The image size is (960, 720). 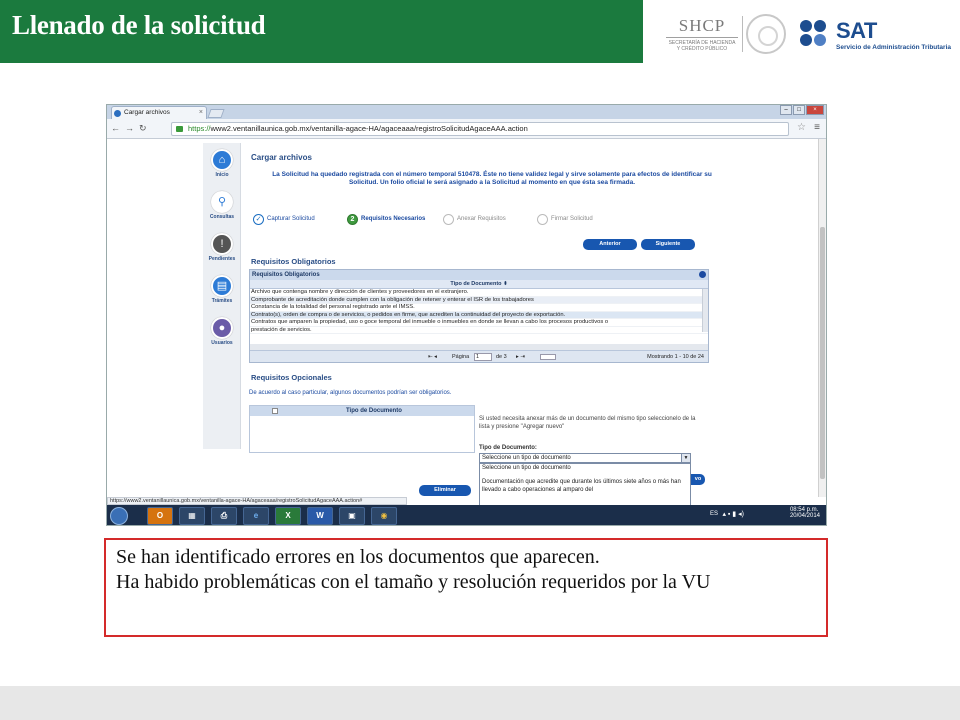 I want to click on page-number-input: 1, so click(x=483, y=357).